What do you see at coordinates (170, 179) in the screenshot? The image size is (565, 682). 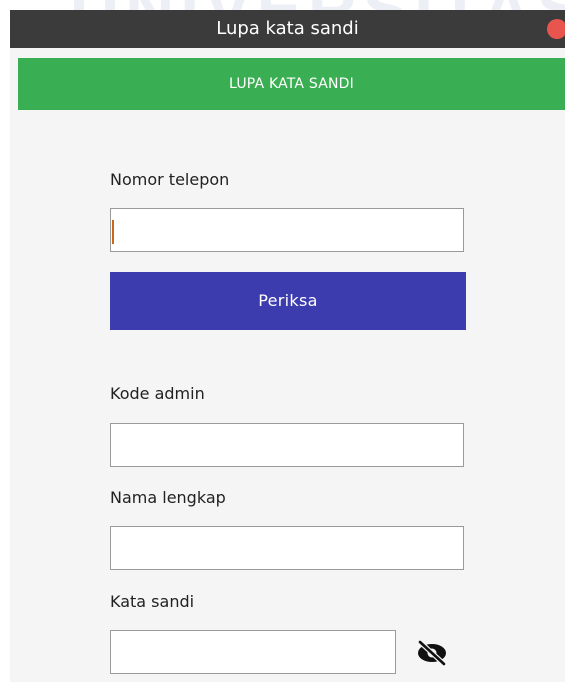 I see `phone-label: Nomor telepon` at bounding box center [170, 179].